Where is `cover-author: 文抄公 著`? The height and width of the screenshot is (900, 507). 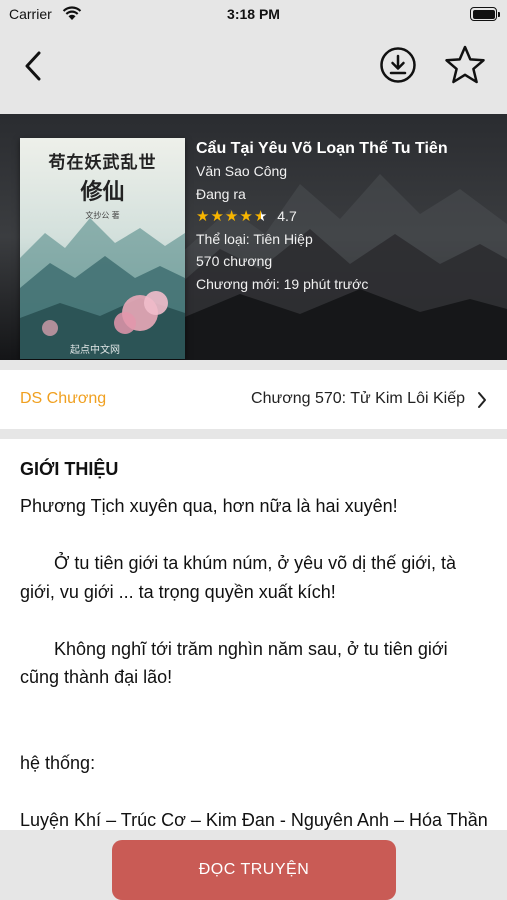 cover-author: 文抄公 著 is located at coordinates (102, 215).